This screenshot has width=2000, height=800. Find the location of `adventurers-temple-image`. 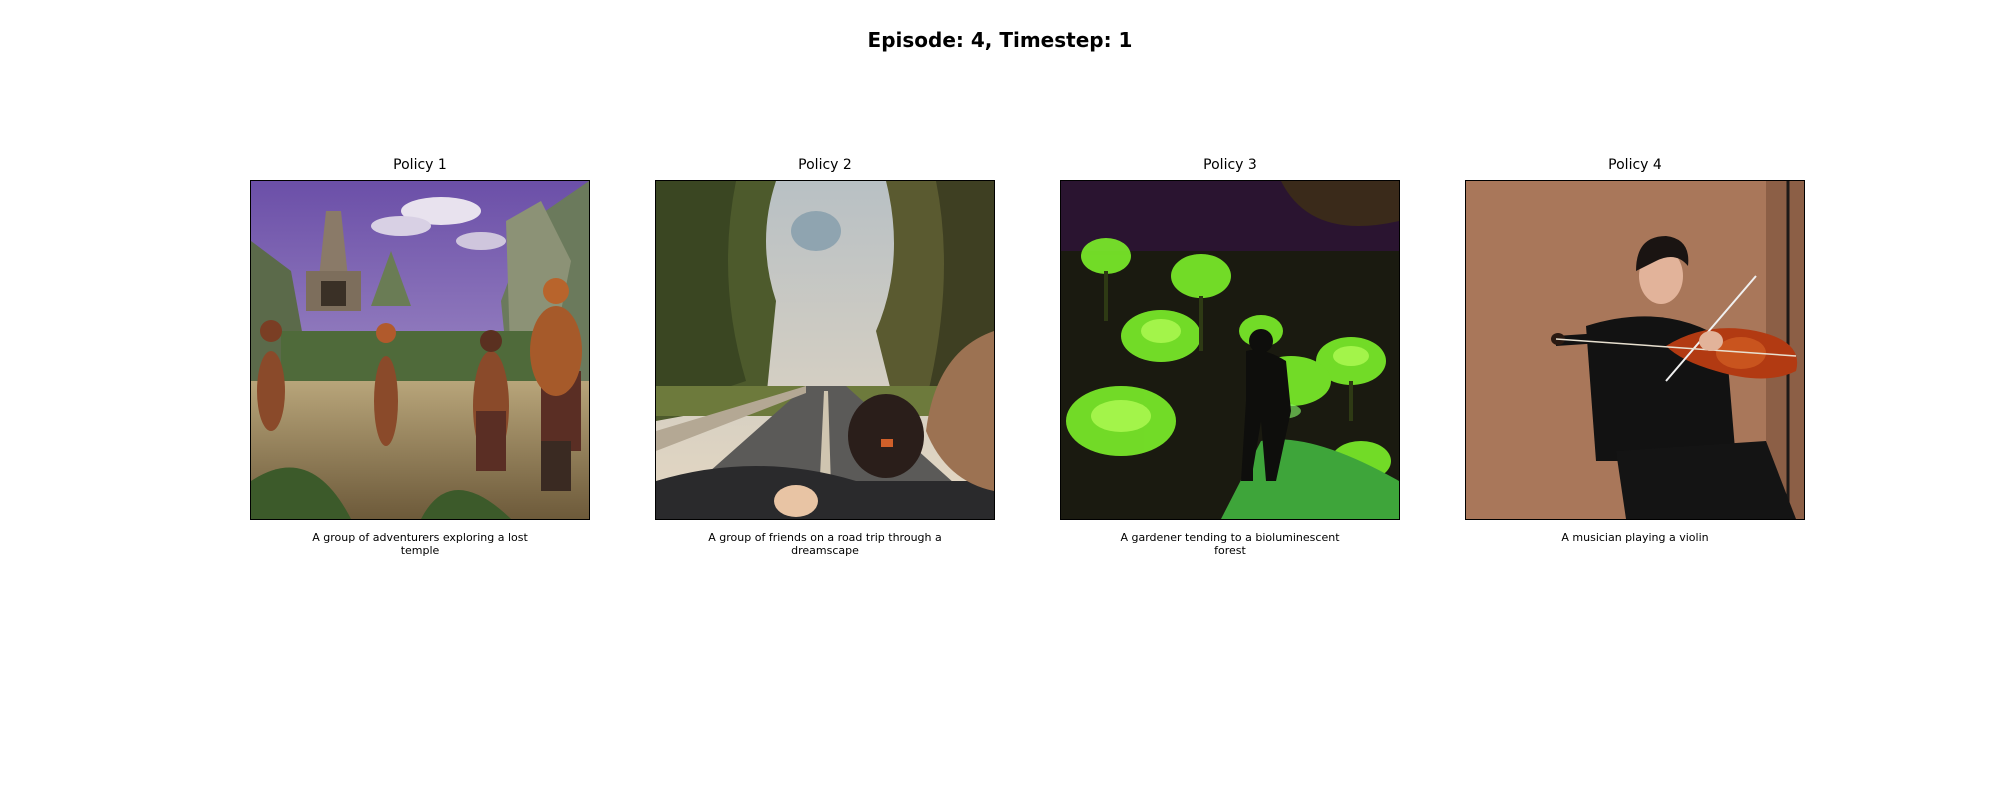

adventurers-temple-image is located at coordinates (420, 350).